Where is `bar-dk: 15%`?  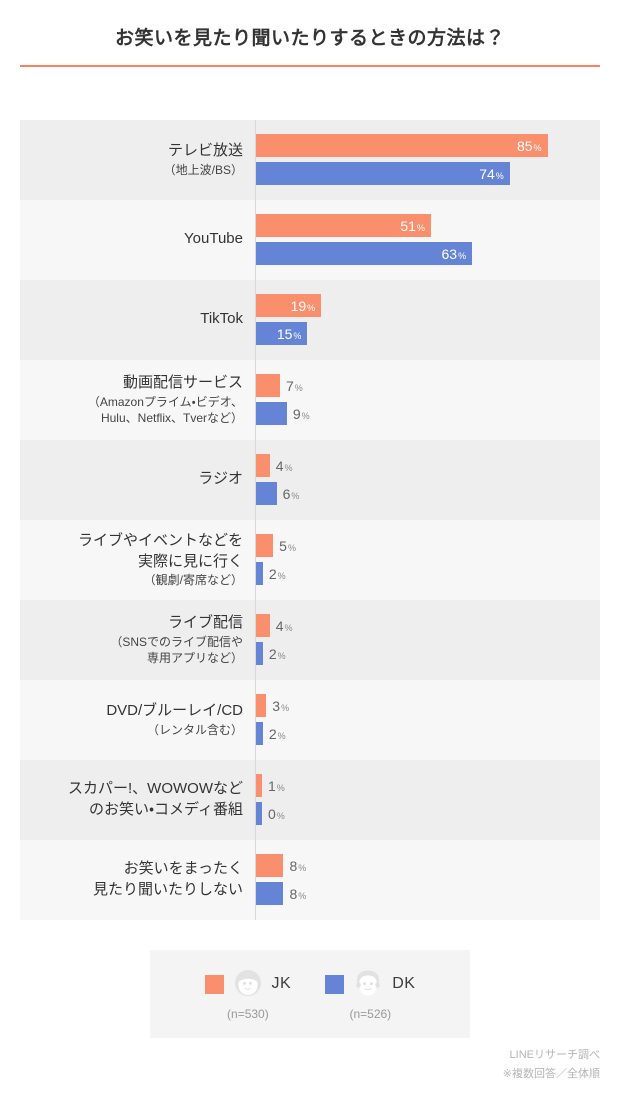 bar-dk: 15% is located at coordinates (282, 334).